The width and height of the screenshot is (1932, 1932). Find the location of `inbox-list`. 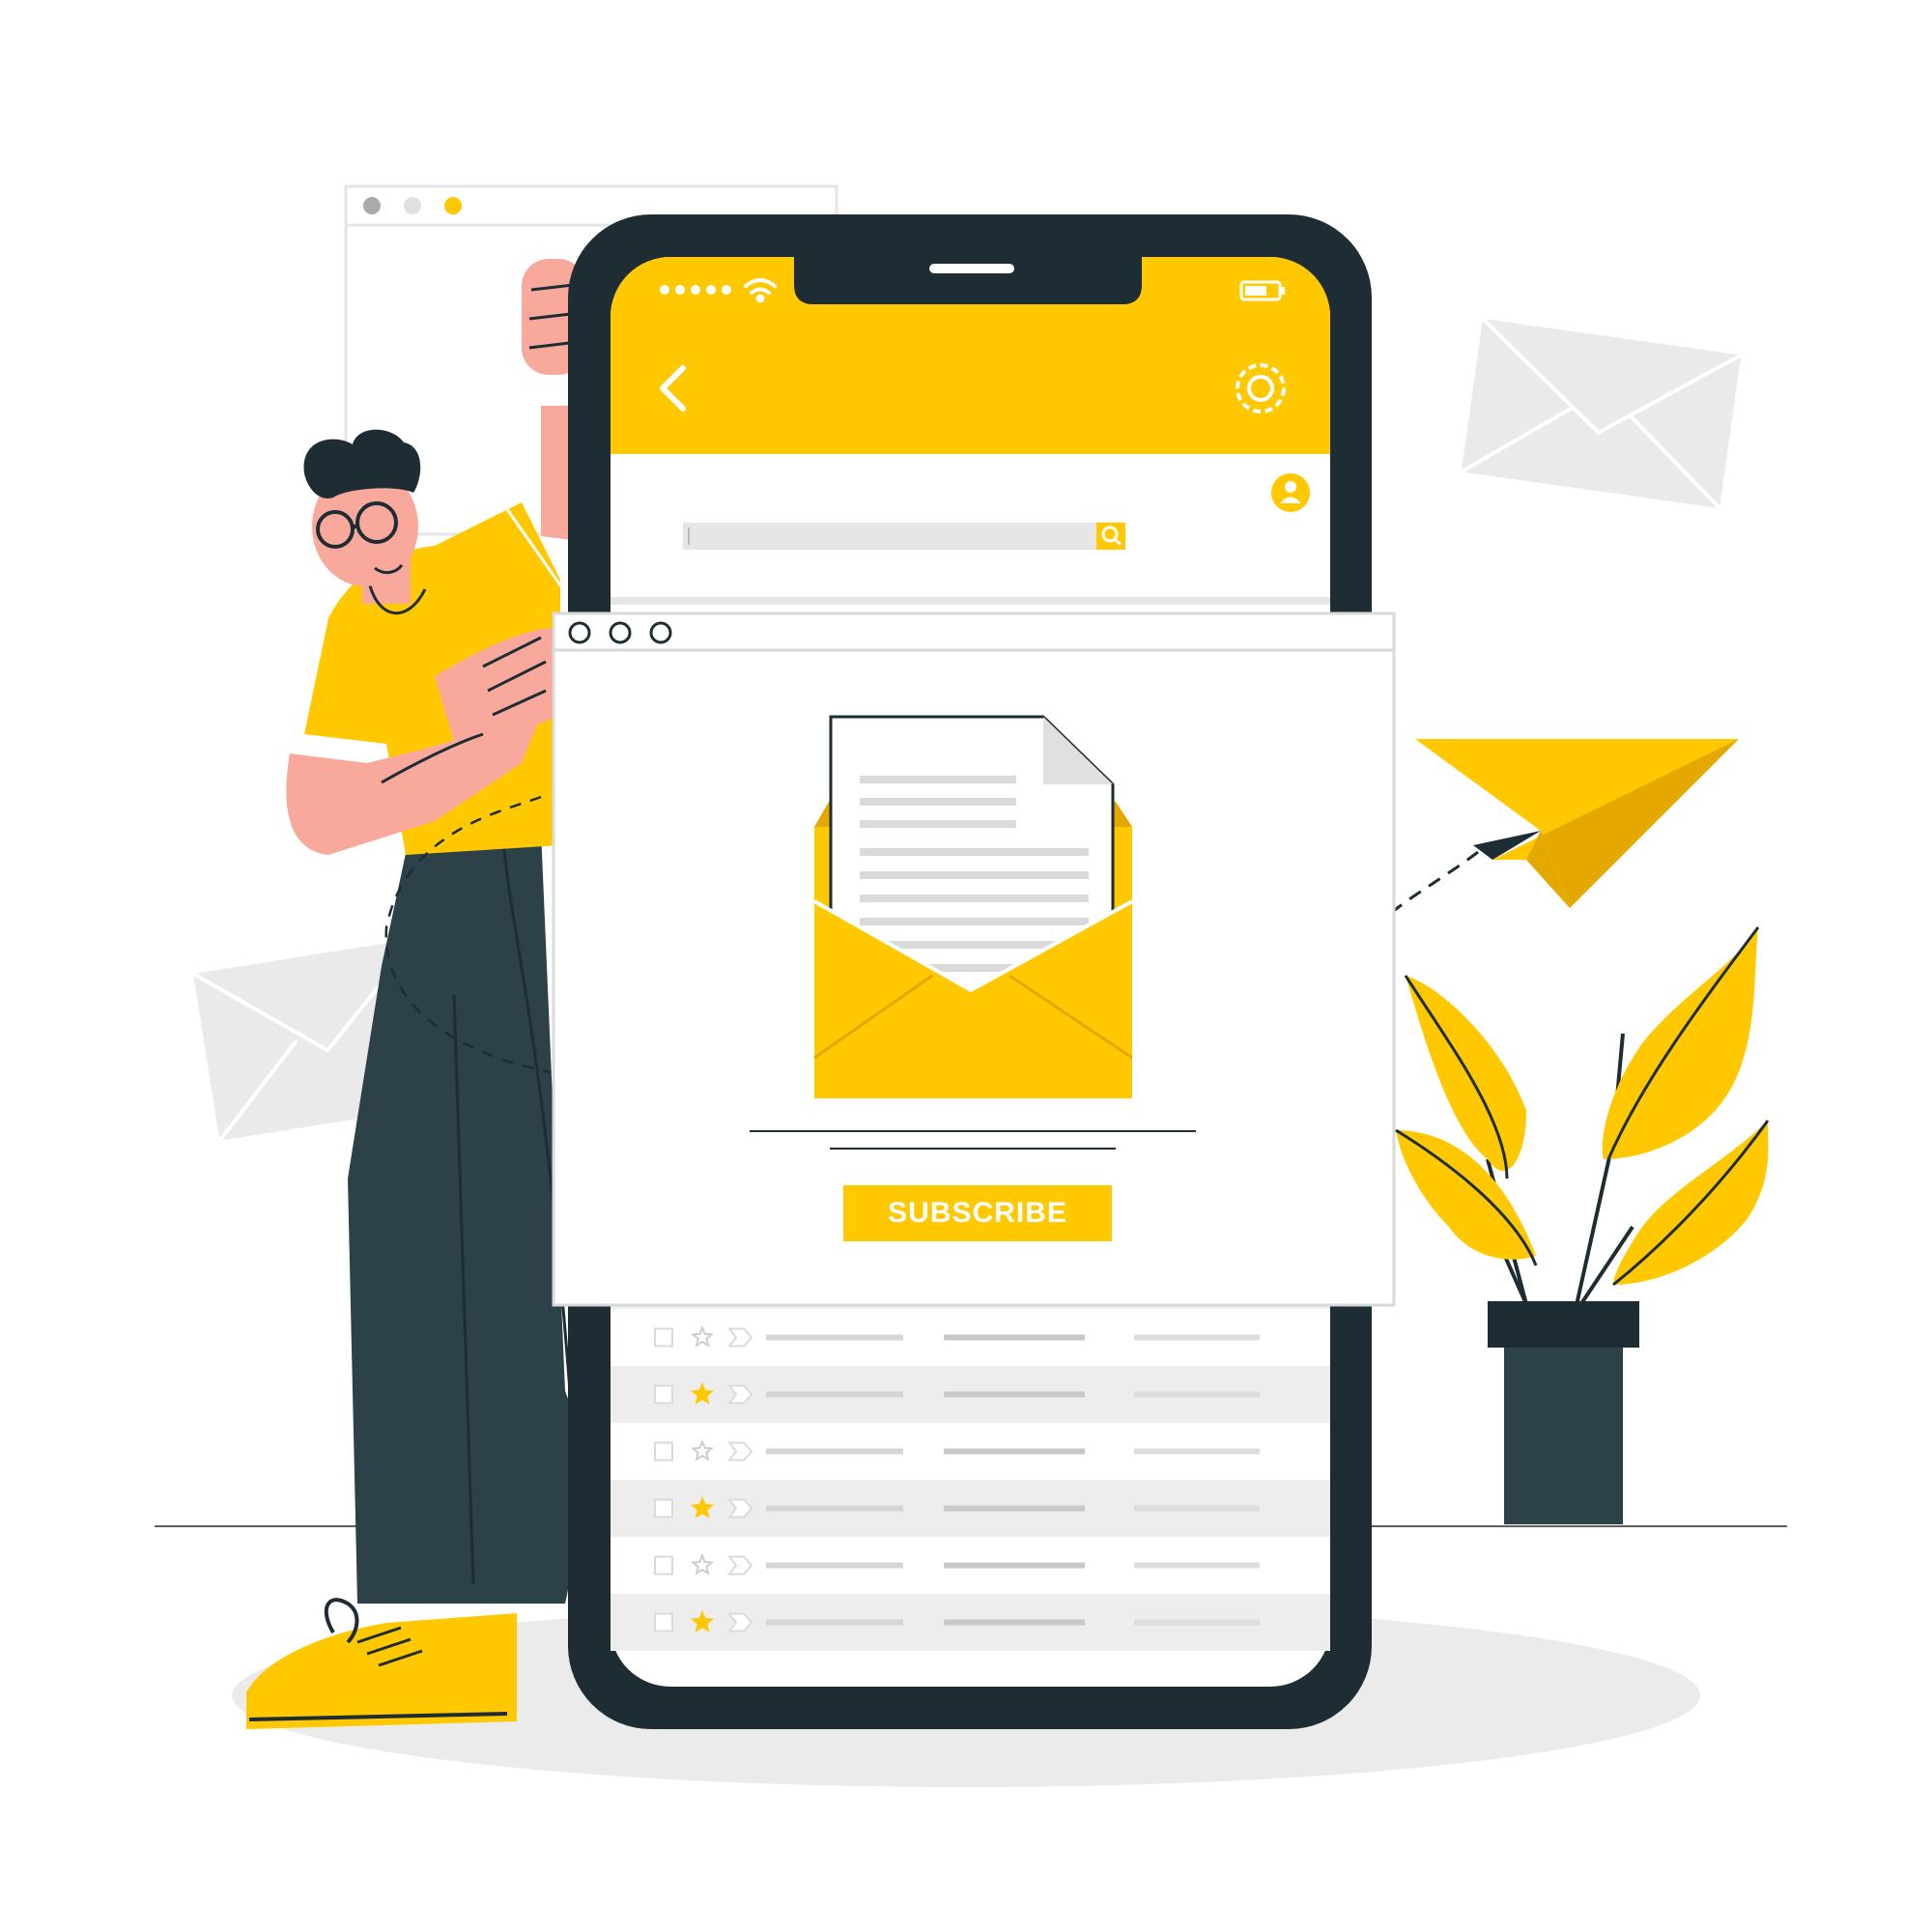

inbox-list is located at coordinates (970, 1451).